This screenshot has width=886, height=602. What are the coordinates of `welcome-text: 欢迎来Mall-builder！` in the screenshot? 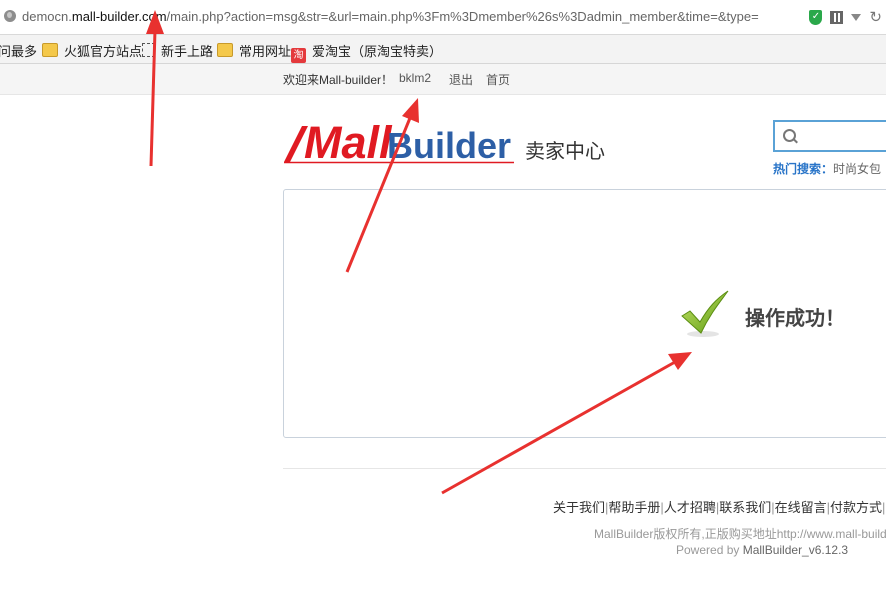 It's located at (338, 80).